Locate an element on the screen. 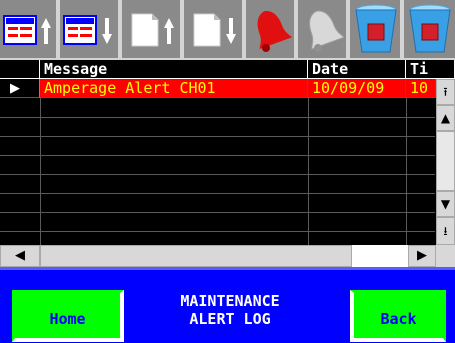 The width and height of the screenshot is (455, 343). acknowledge-alert-button is located at coordinates (271, 29).